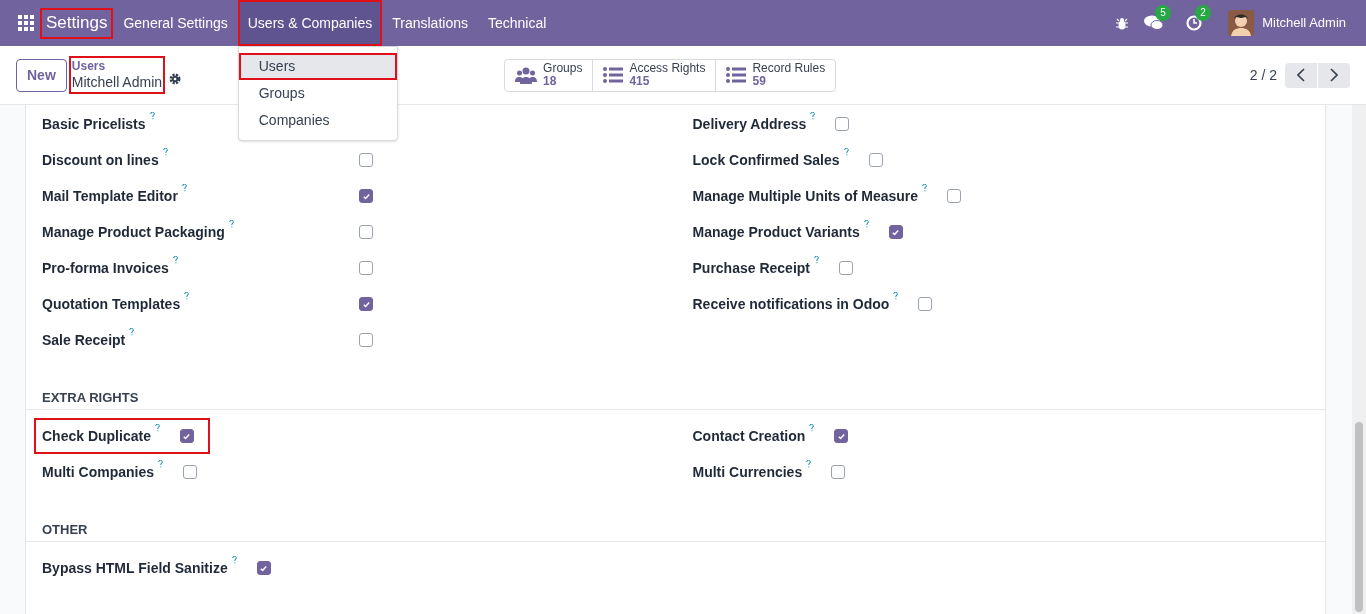 This screenshot has width=1366, height=614. I want to click on field-label: Multi Companies, so click(98, 472).